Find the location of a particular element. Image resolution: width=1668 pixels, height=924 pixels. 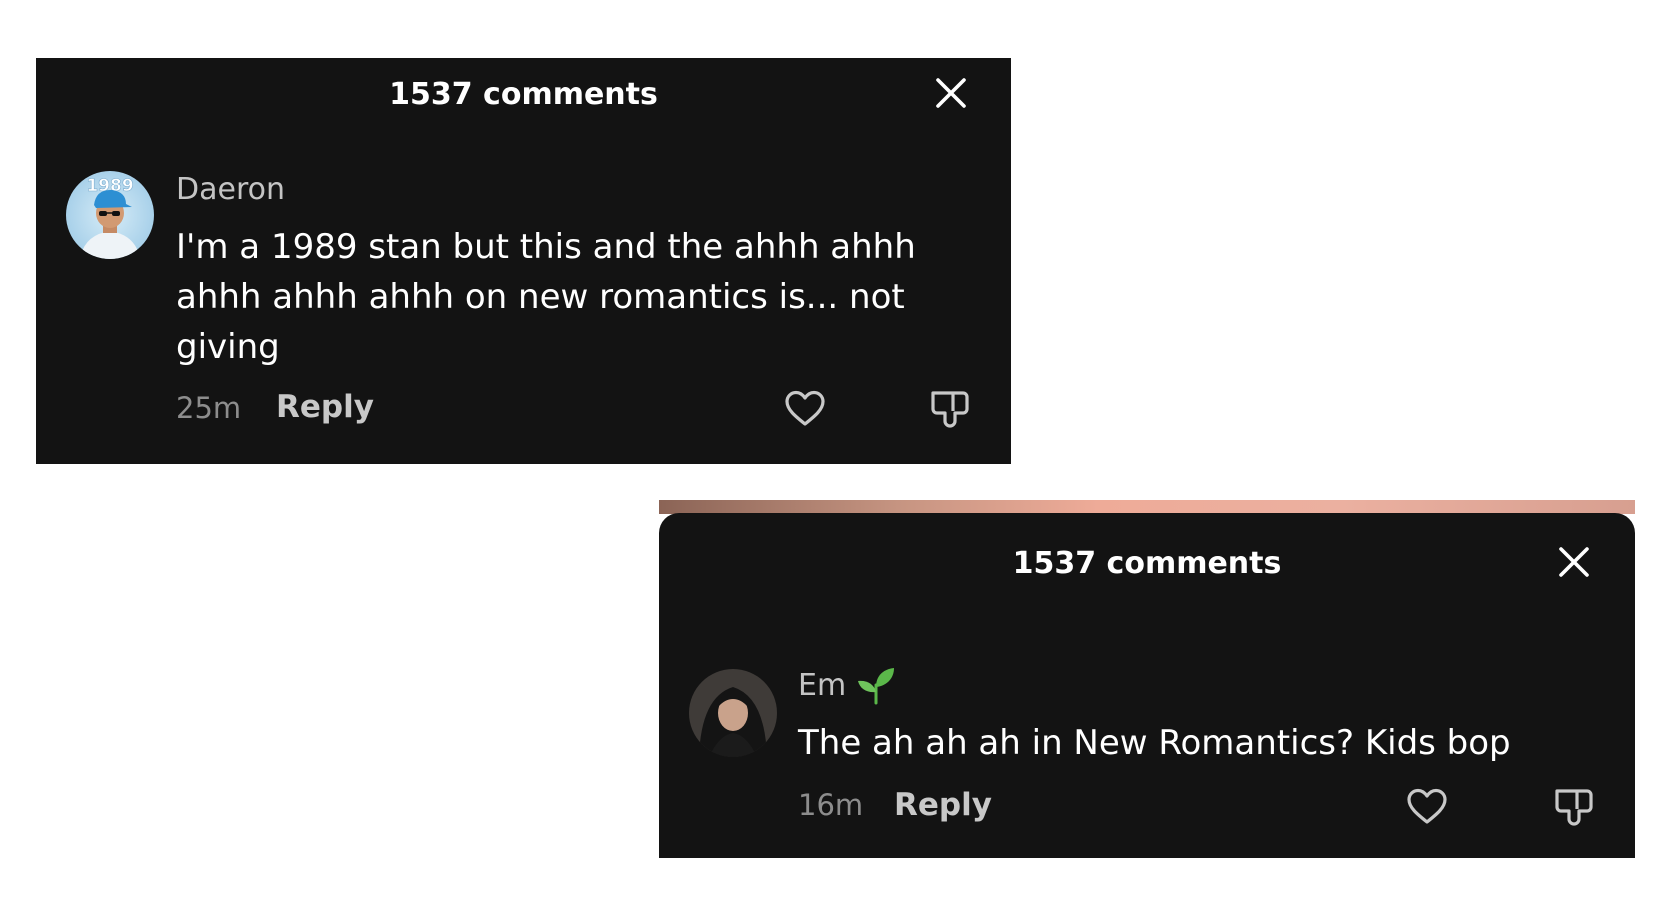

comment-username: Em is located at coordinates (847, 685).